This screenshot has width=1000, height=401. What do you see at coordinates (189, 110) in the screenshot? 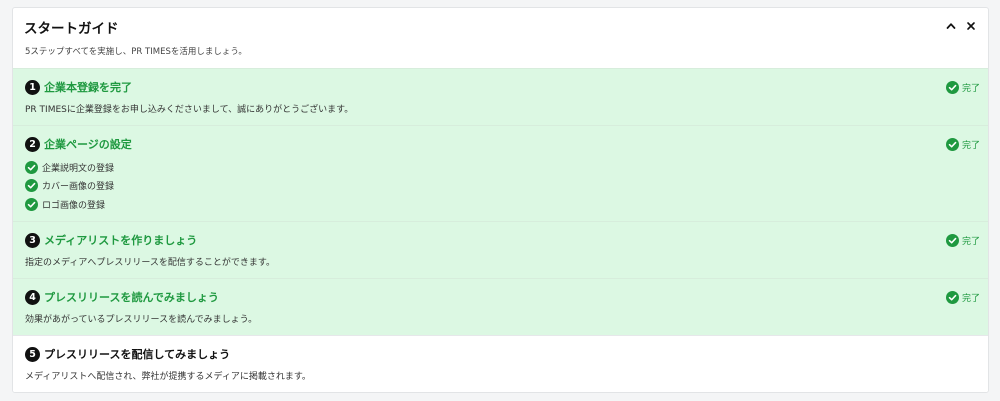
I see `step-description: PR TIMESに企業登録をお申し込みくださいまして、誠にありがとうございます。` at bounding box center [189, 110].